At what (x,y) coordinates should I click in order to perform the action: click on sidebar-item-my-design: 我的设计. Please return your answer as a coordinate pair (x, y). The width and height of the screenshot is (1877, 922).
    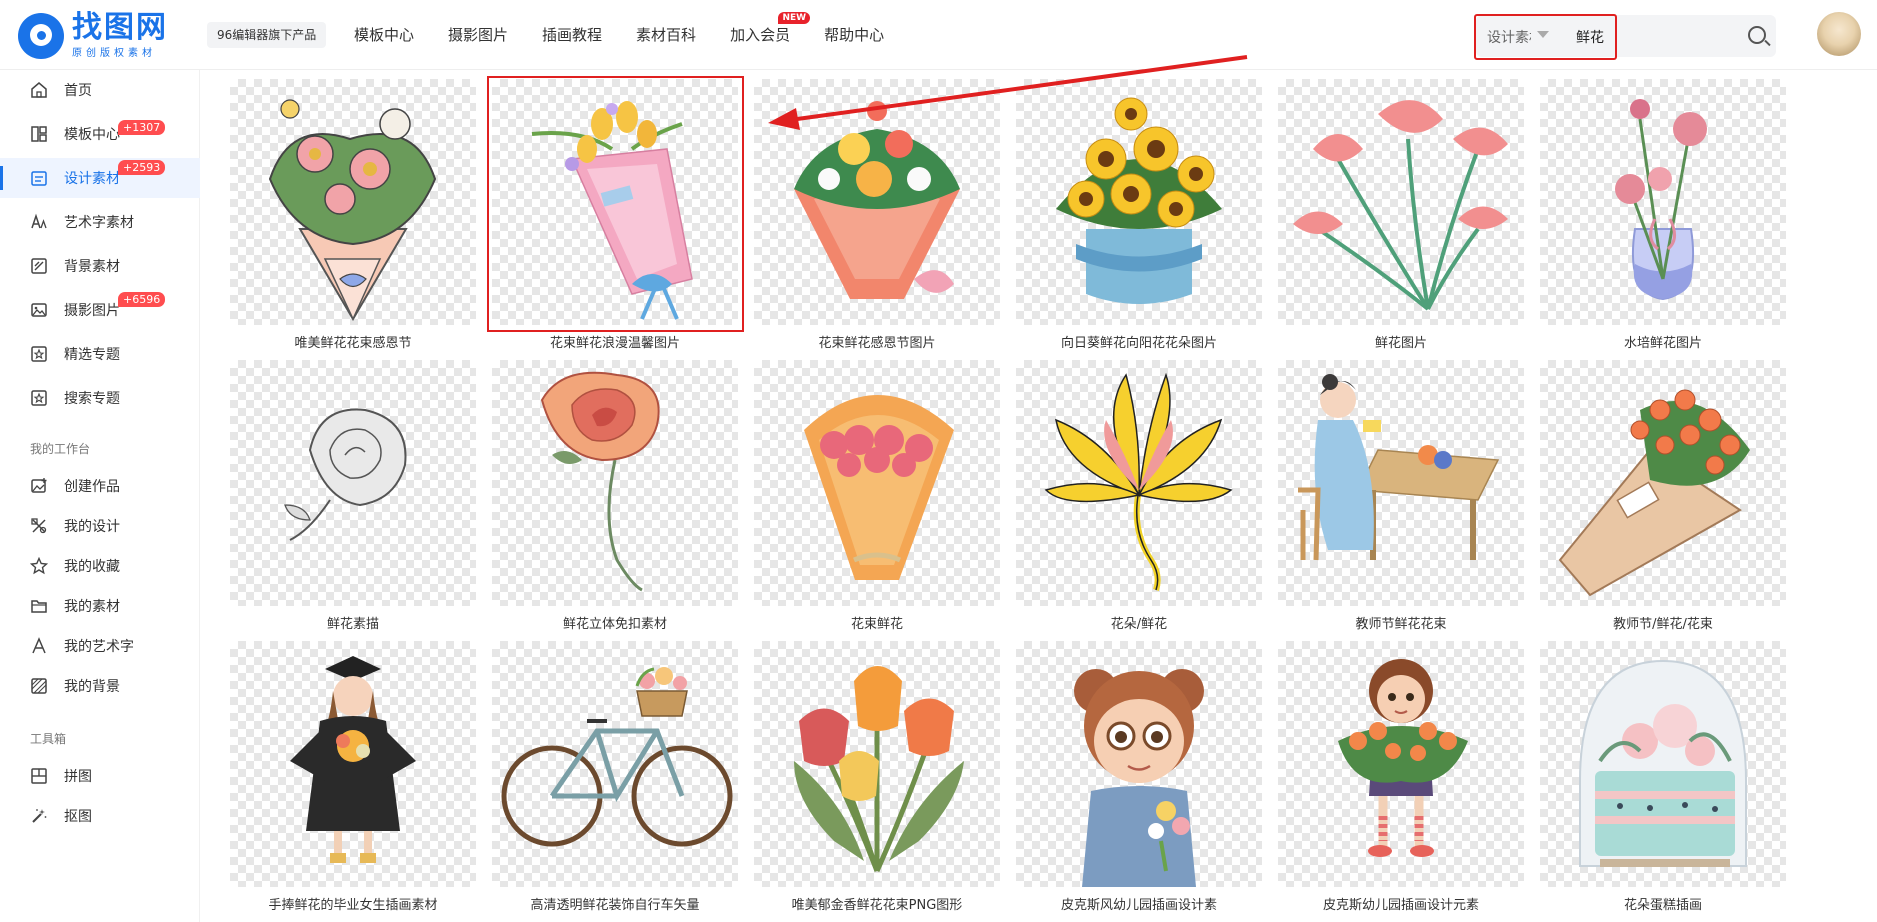
    Looking at the image, I should click on (100, 526).